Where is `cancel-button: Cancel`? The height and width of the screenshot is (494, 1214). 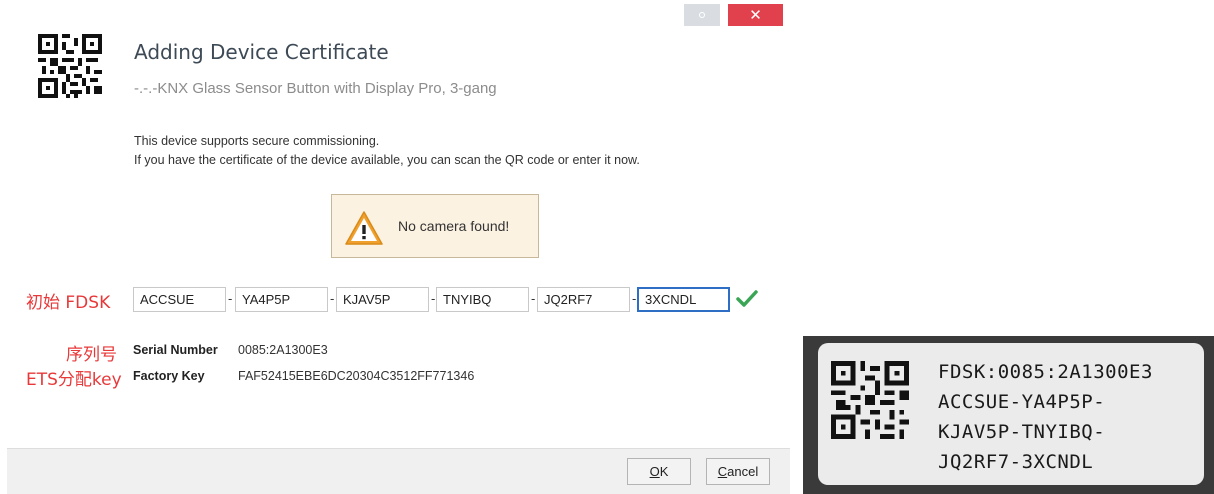
cancel-button: Cancel is located at coordinates (738, 471).